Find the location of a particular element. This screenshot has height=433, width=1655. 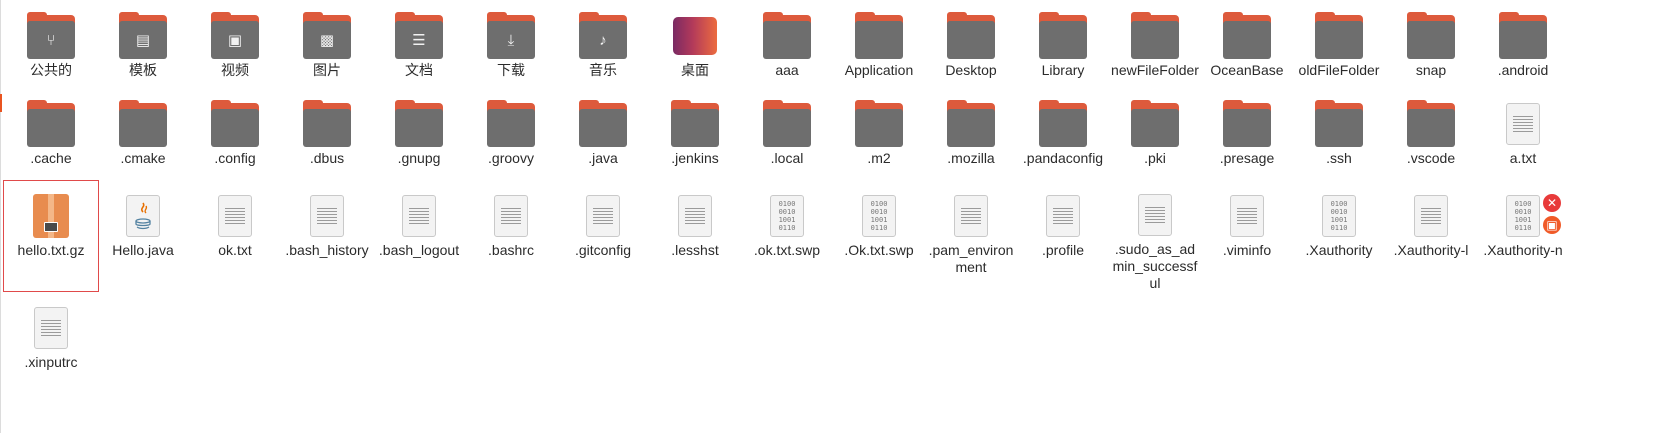

file-name-label: snap is located at coordinates (1431, 70).